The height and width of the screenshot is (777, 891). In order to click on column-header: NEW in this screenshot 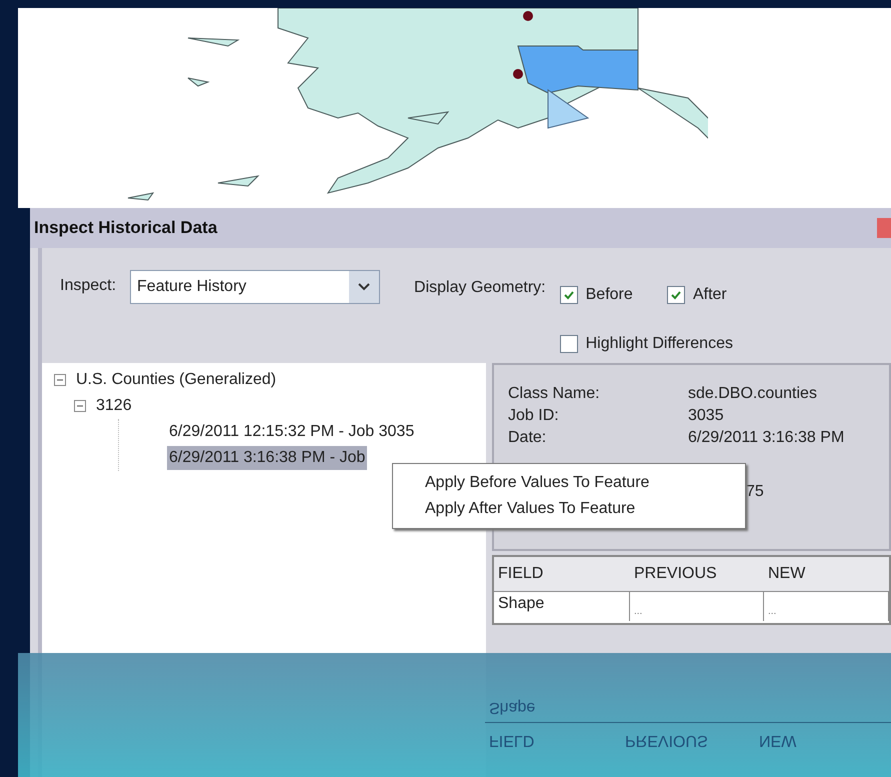, I will do `click(786, 574)`.